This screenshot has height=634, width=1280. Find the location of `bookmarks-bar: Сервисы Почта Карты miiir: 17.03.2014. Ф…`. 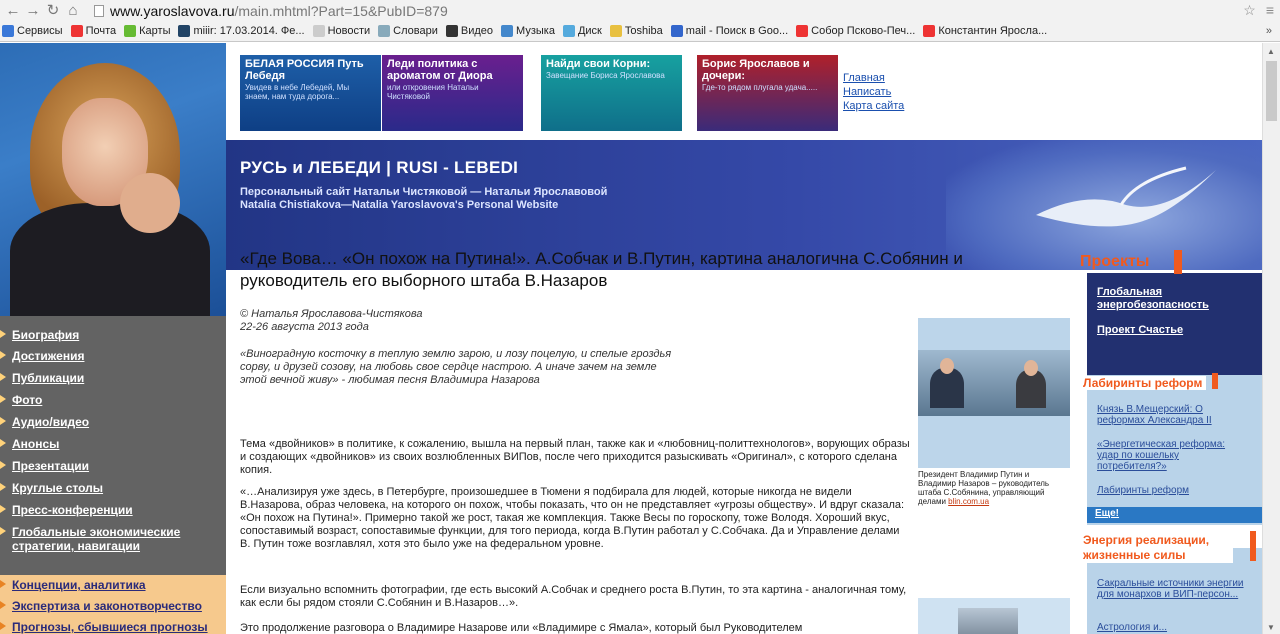

bookmarks-bar: Сервисы Почта Карты miiir: 17.03.2014. Ф… is located at coordinates (640, 31).